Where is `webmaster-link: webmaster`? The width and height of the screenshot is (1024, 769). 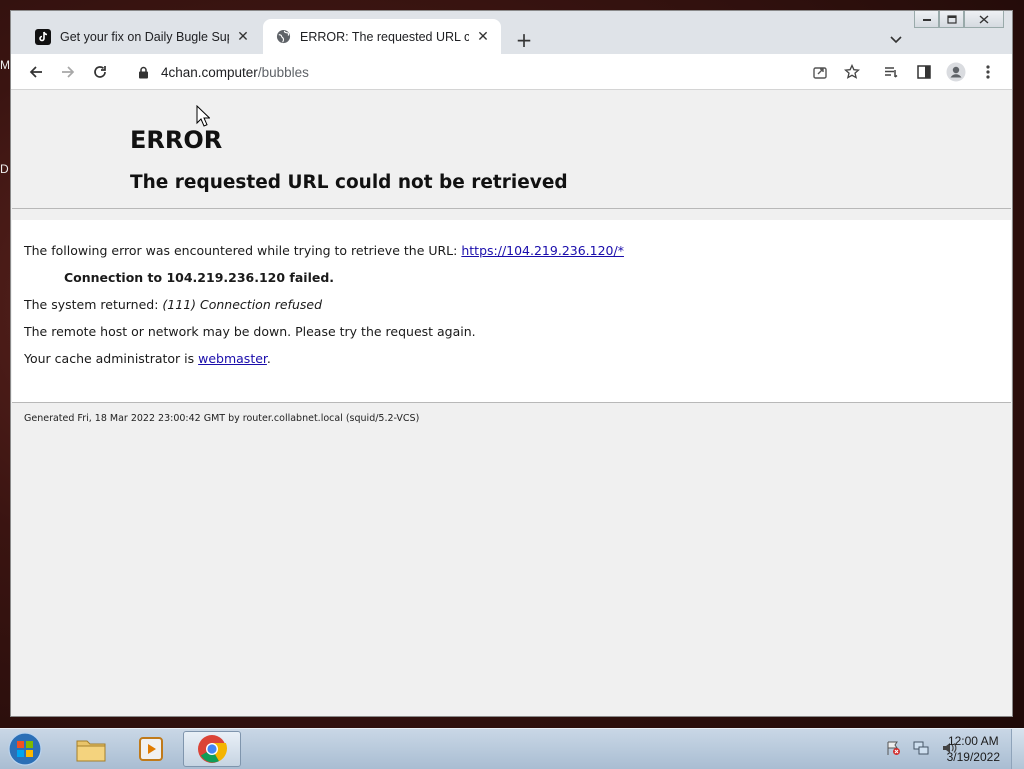 webmaster-link: webmaster is located at coordinates (232, 358).